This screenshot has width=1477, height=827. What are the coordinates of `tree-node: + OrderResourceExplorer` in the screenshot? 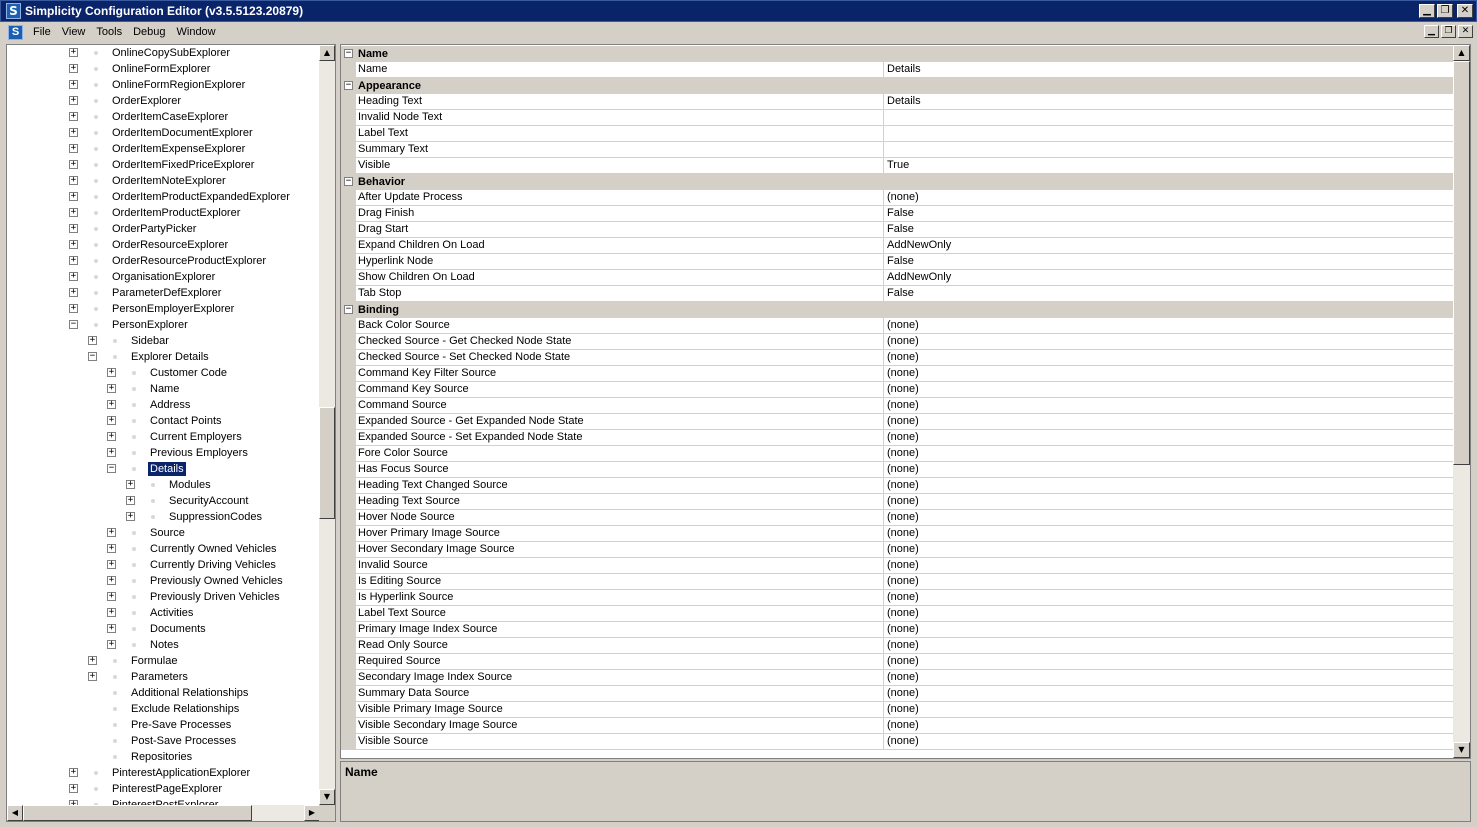 It's located at (163, 245).